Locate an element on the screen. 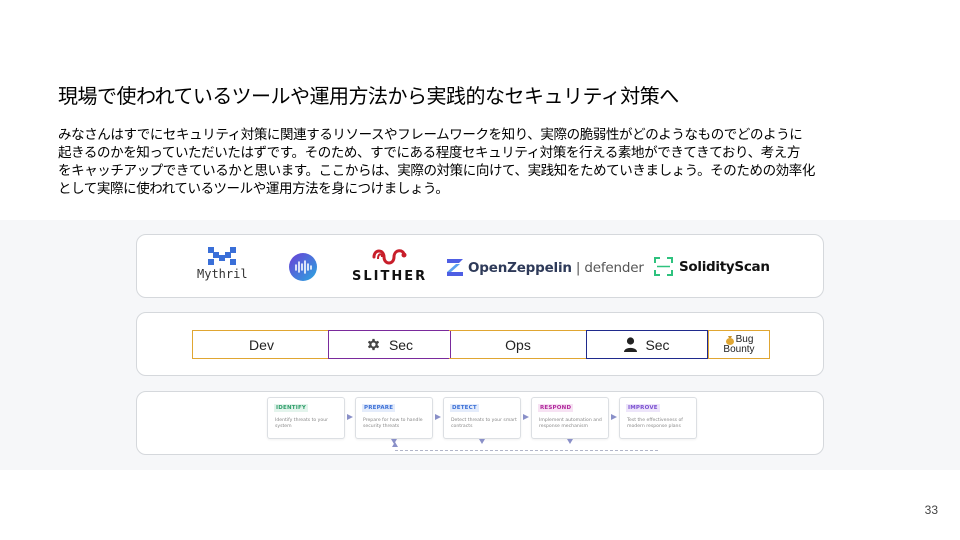 The width and height of the screenshot is (960, 540). wave-circle-logo is located at coordinates (303, 267).